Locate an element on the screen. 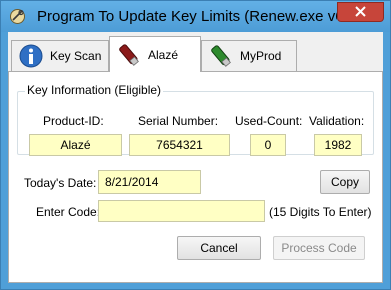 This screenshot has height=290, width=391. app-icon is located at coordinates (17, 16).